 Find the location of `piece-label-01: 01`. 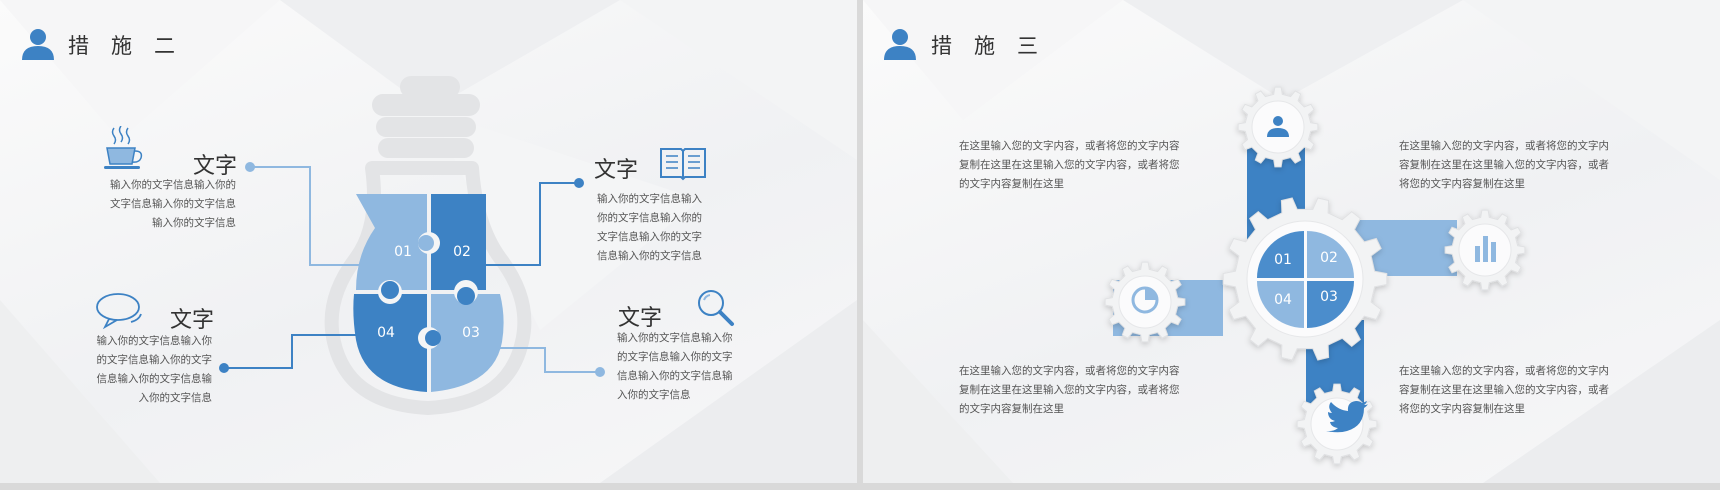

piece-label-01: 01 is located at coordinates (403, 252).